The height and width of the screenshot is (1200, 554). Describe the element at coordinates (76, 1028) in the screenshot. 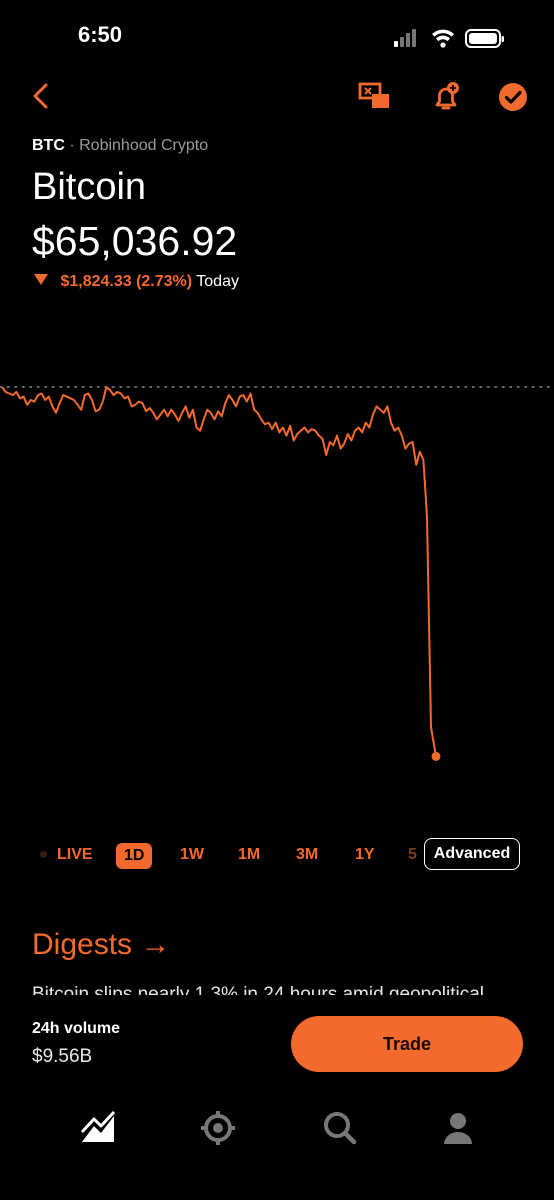

I see `volume-label: 24h volume` at that location.